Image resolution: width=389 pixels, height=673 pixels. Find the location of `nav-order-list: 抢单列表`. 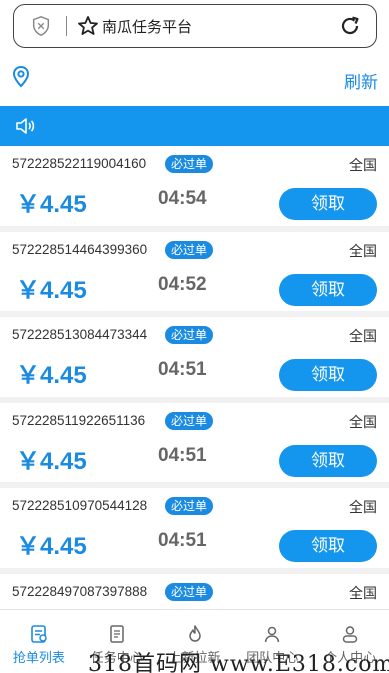

nav-order-list: 抢单列表 is located at coordinates (39, 641).